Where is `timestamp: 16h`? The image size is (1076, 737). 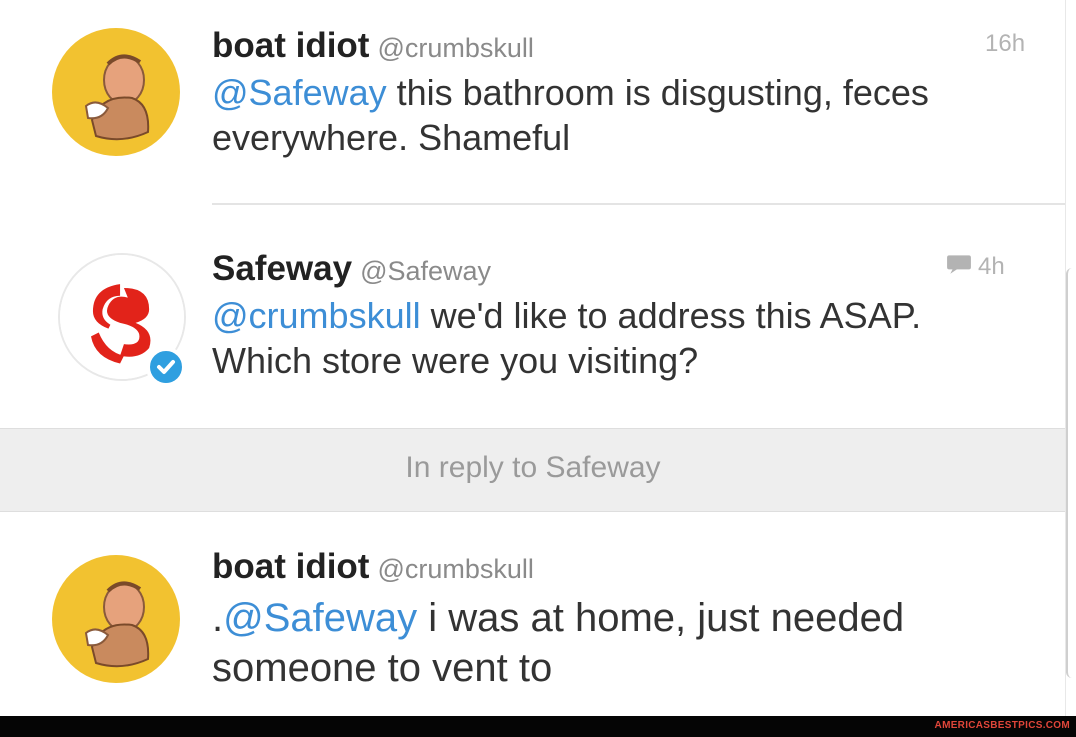 timestamp: 16h is located at coordinates (1005, 43).